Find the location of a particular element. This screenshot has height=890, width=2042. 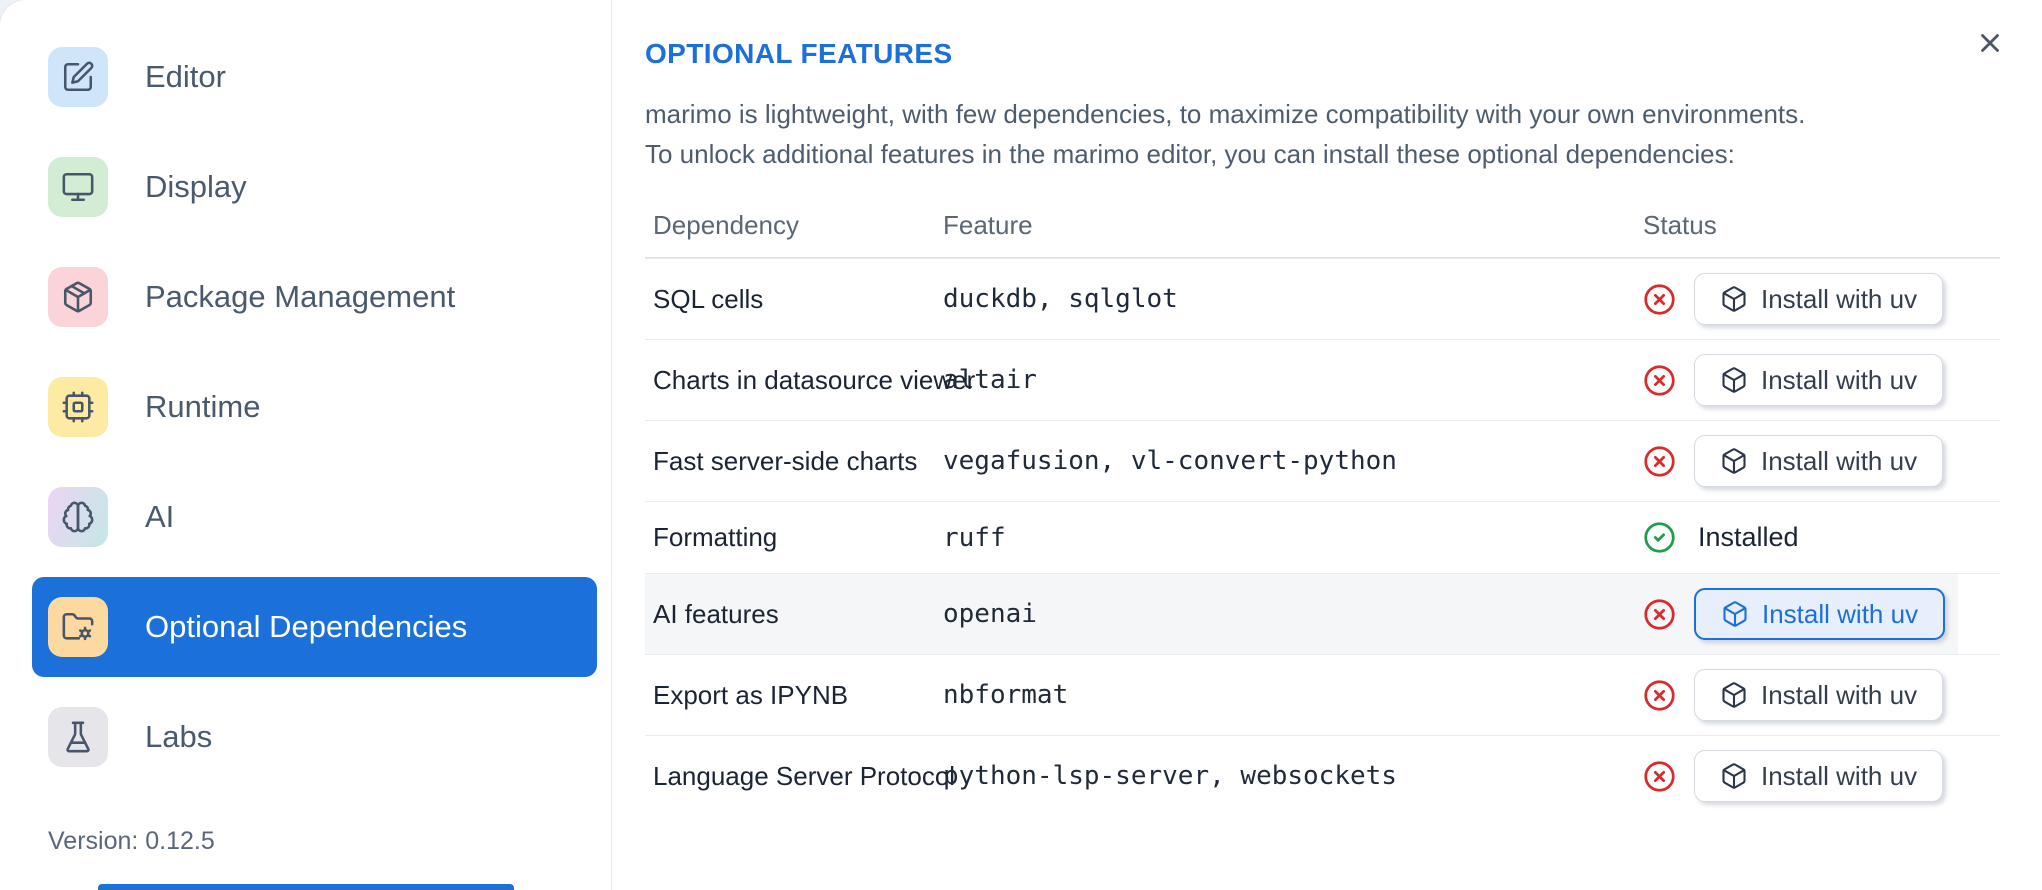

installed-check-icon is located at coordinates (1659, 537).